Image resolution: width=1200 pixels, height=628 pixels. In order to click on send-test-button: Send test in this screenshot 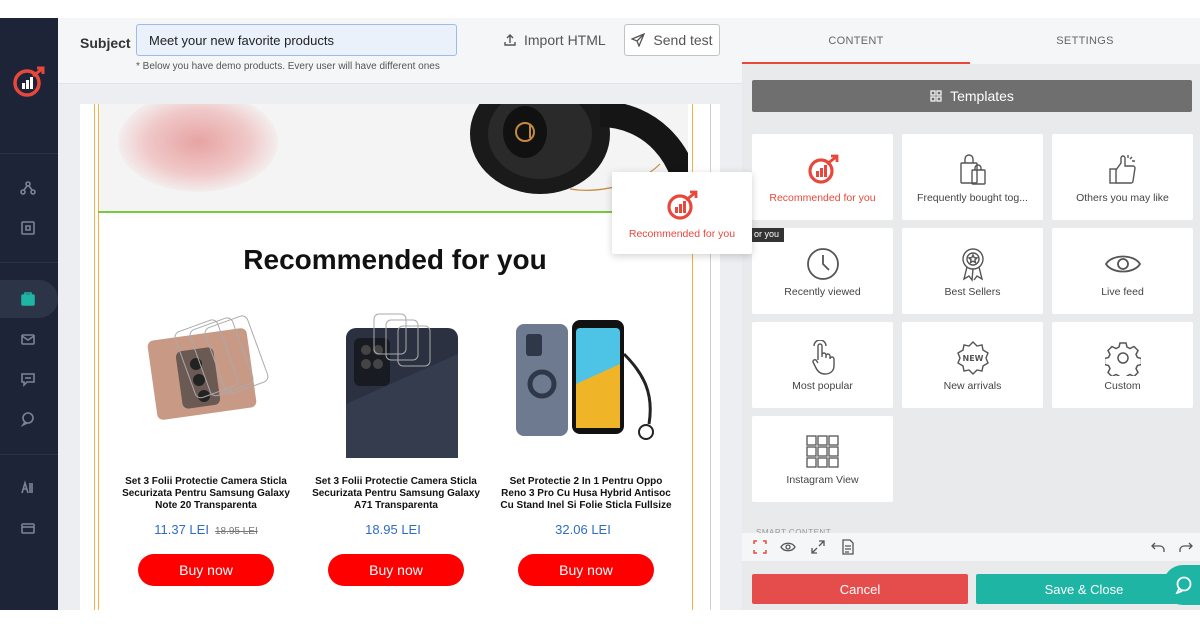, I will do `click(672, 40)`.